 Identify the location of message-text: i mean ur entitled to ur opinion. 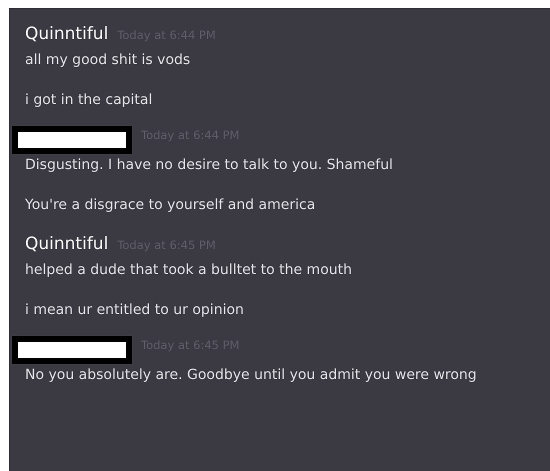
(135, 310).